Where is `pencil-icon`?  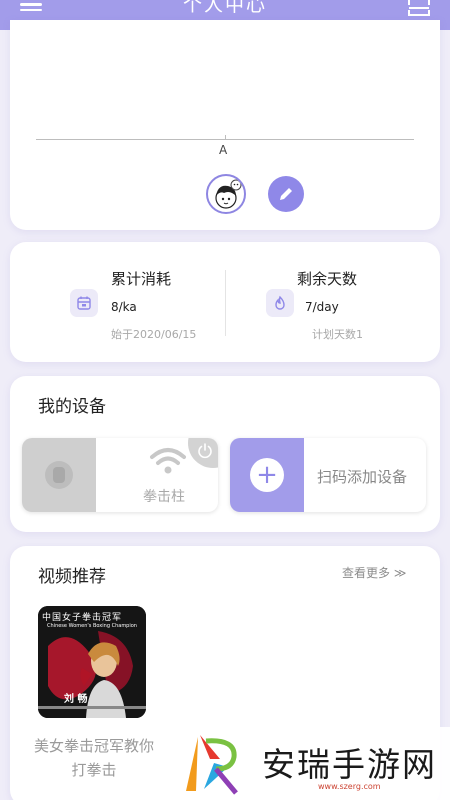 pencil-icon is located at coordinates (286, 194).